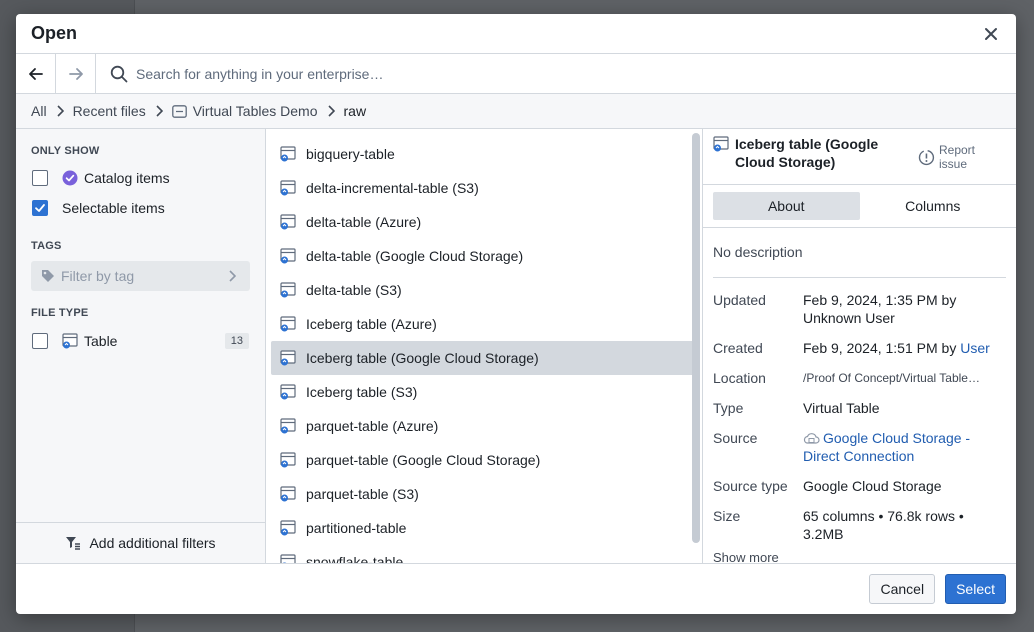 This screenshot has width=1034, height=632. I want to click on created-user-link: User, so click(975, 348).